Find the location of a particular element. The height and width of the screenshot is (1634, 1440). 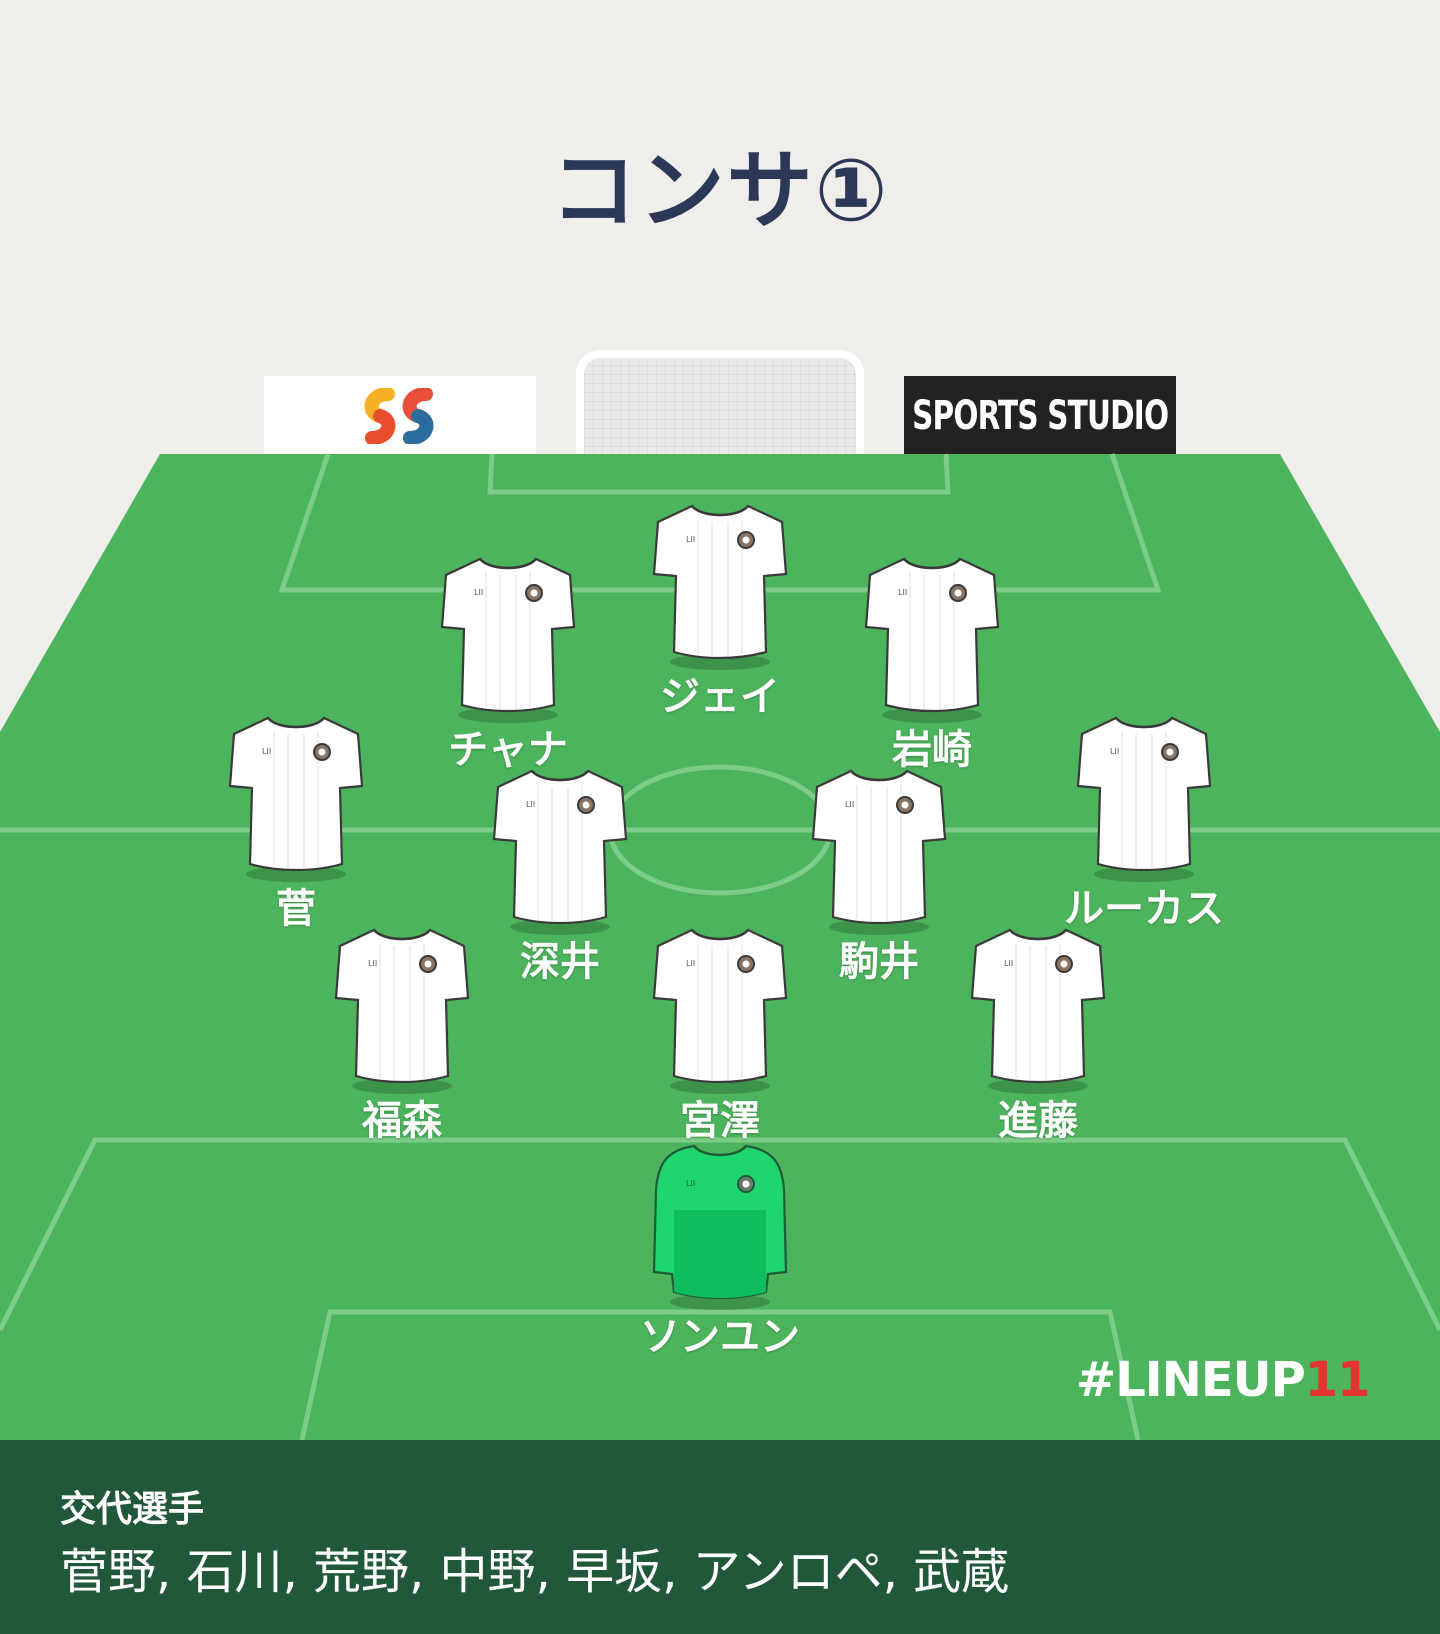

substitutes-title: 交代選手 is located at coordinates (132, 1509).